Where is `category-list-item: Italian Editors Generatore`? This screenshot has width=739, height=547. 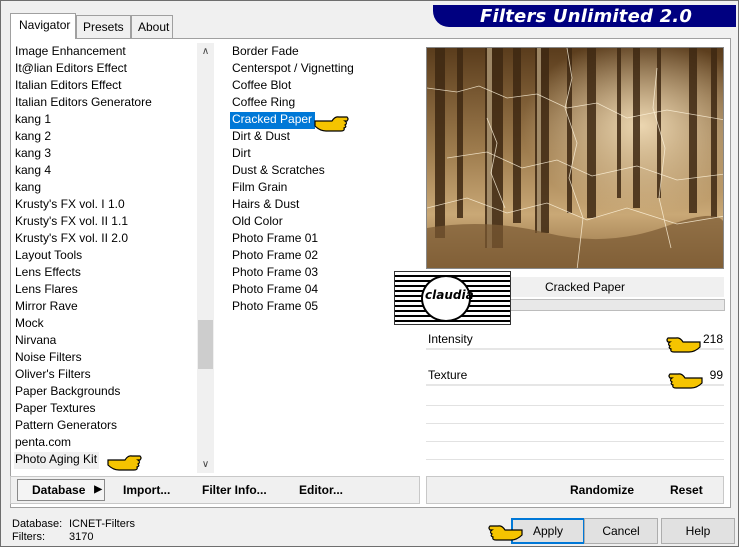
category-list-item: Italian Editors Generatore is located at coordinates (105, 103).